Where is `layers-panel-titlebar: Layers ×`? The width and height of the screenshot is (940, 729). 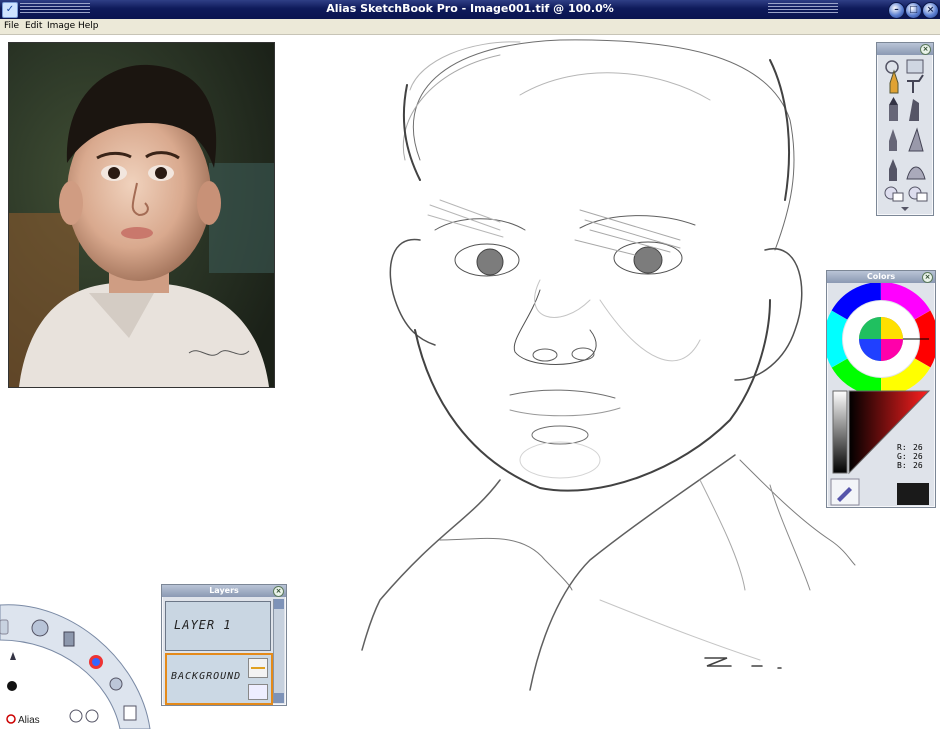 layers-panel-titlebar: Layers × is located at coordinates (224, 591).